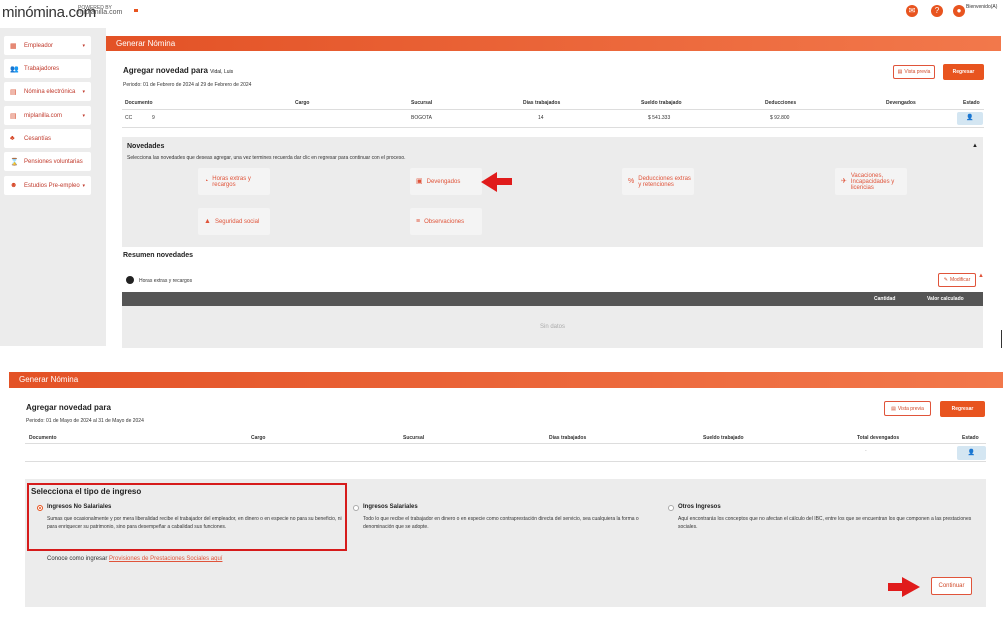 The height and width of the screenshot is (631, 1005). What do you see at coordinates (658, 181) in the screenshot?
I see `novedad-deducciones: % Deducciones extras y retenciones` at bounding box center [658, 181].